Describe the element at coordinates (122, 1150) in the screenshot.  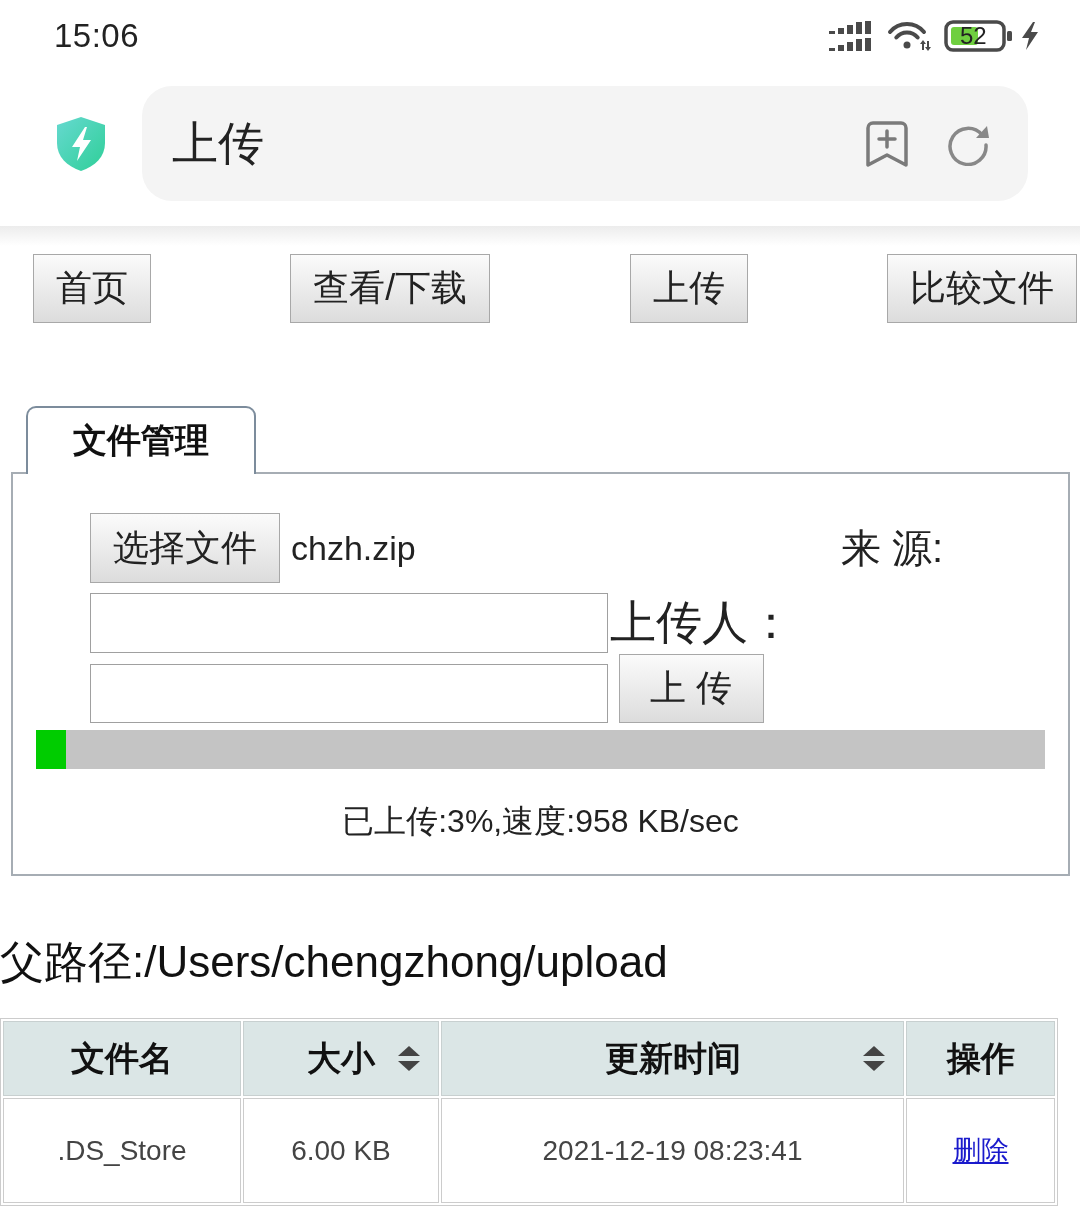
I see `table-cell: .DS_Store` at that location.